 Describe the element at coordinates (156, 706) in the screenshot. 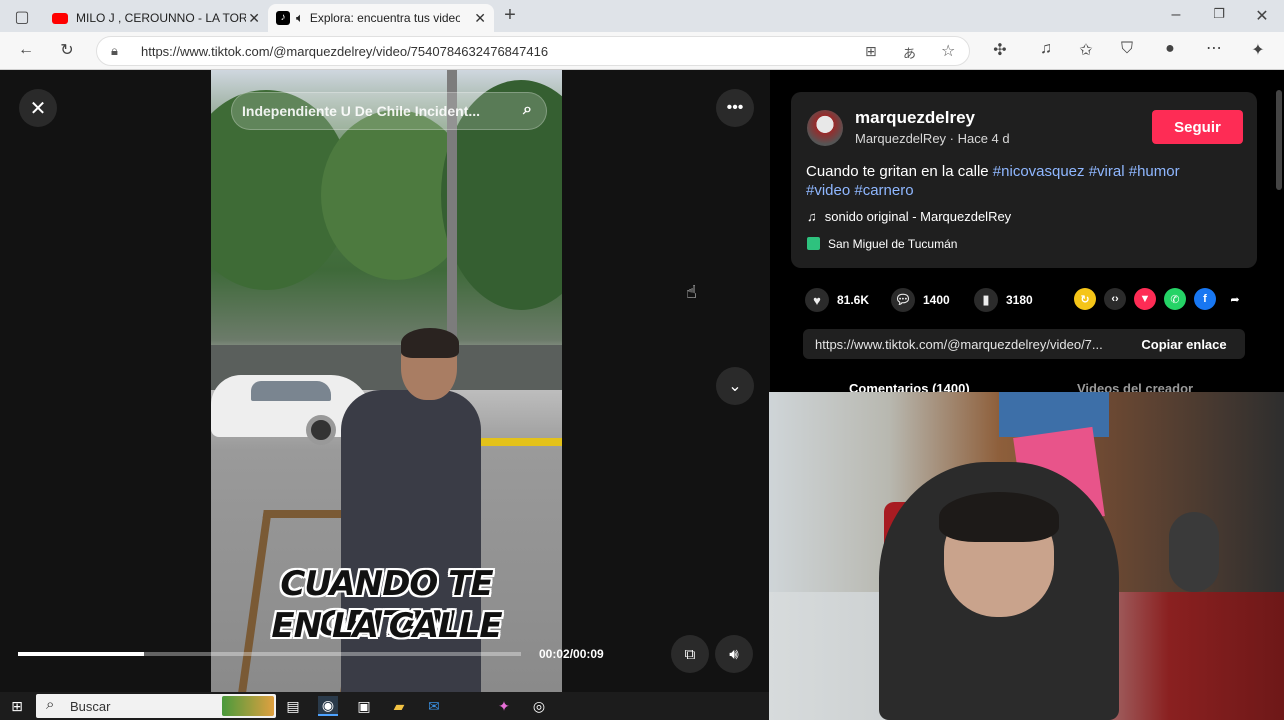

I see `taskbar-search: ⌕ Buscar` at that location.